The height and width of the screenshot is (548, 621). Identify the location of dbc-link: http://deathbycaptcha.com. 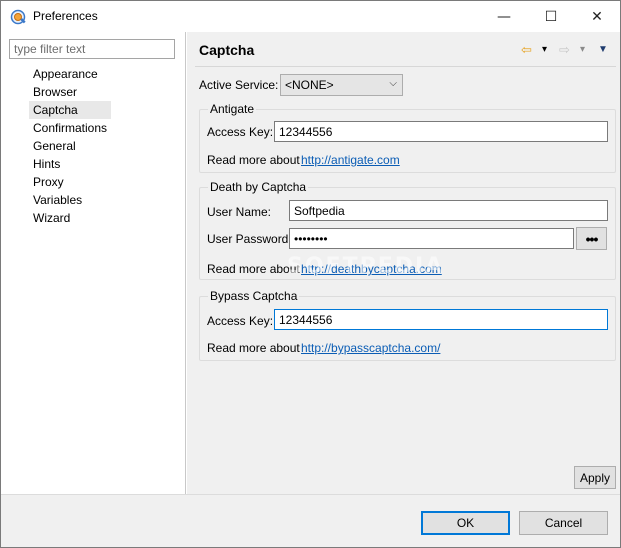
(371, 269).